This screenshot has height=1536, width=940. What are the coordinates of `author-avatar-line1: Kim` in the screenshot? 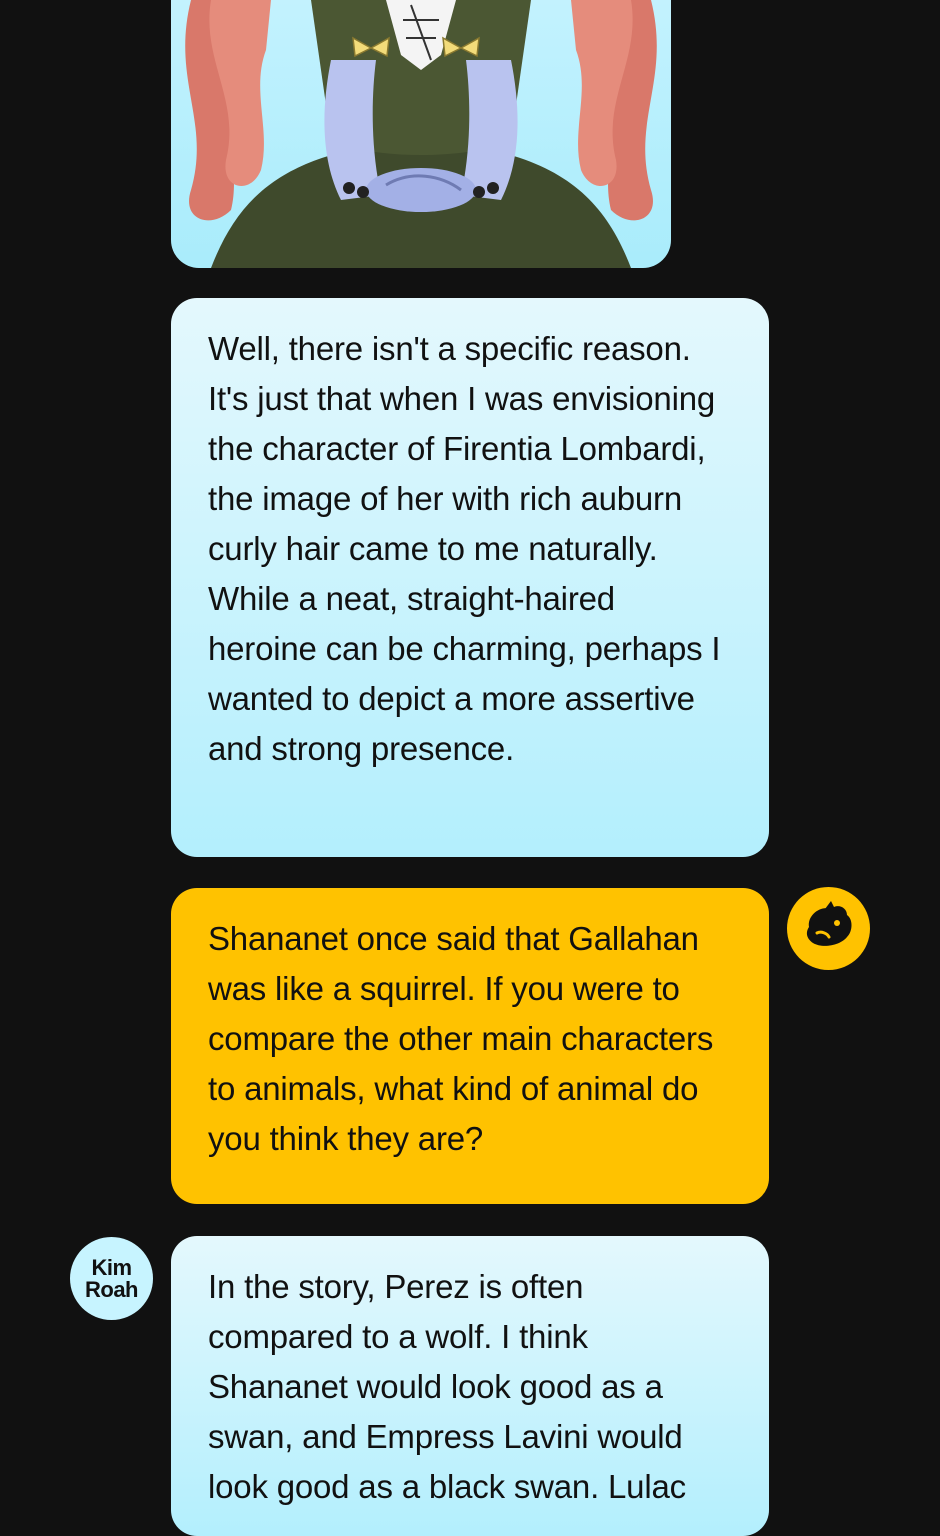 It's located at (111, 1267).